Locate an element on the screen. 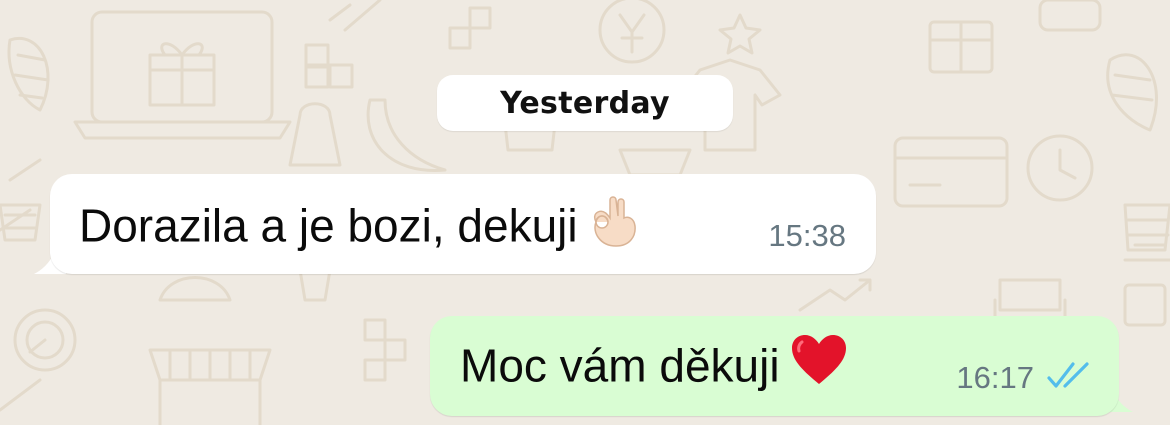 The width and height of the screenshot is (1170, 425). outgoing-message-time: 16:17 is located at coordinates (995, 377).